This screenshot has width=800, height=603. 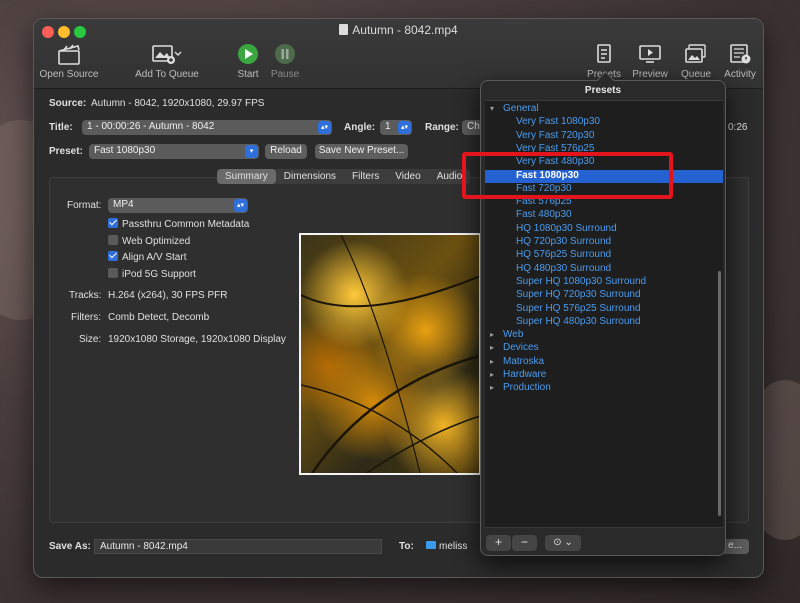 I want to click on pause-button: Pause, so click(x=285, y=61).